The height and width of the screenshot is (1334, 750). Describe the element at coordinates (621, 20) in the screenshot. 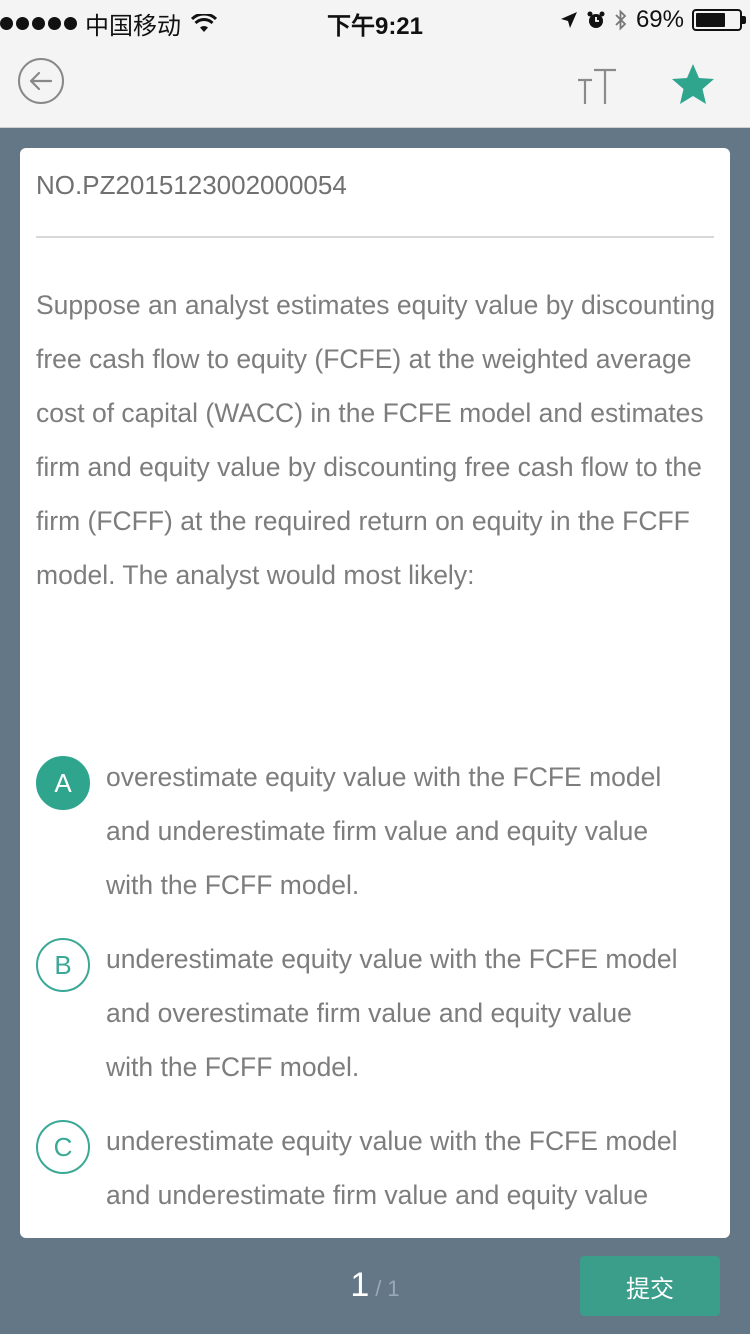

I see `bluetooth-icon` at that location.